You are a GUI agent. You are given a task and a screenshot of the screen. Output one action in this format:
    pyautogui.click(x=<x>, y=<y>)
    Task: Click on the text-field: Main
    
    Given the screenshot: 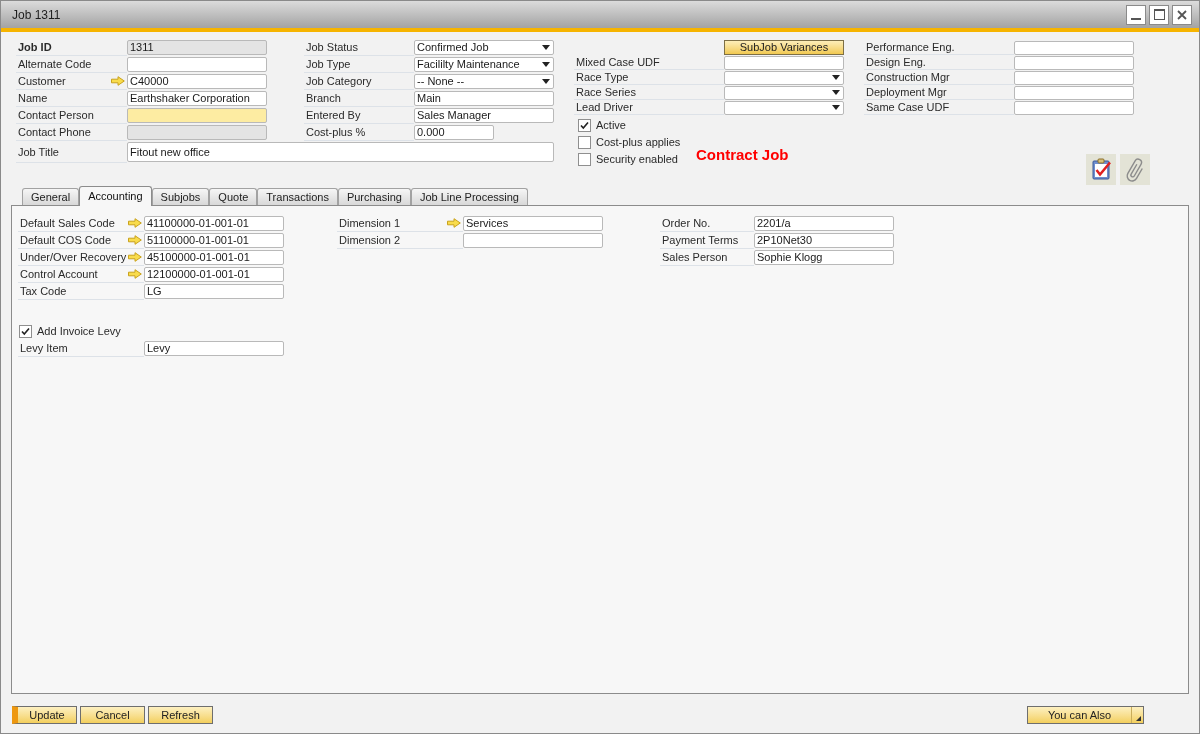 What is the action you would take?
    pyautogui.click(x=484, y=98)
    